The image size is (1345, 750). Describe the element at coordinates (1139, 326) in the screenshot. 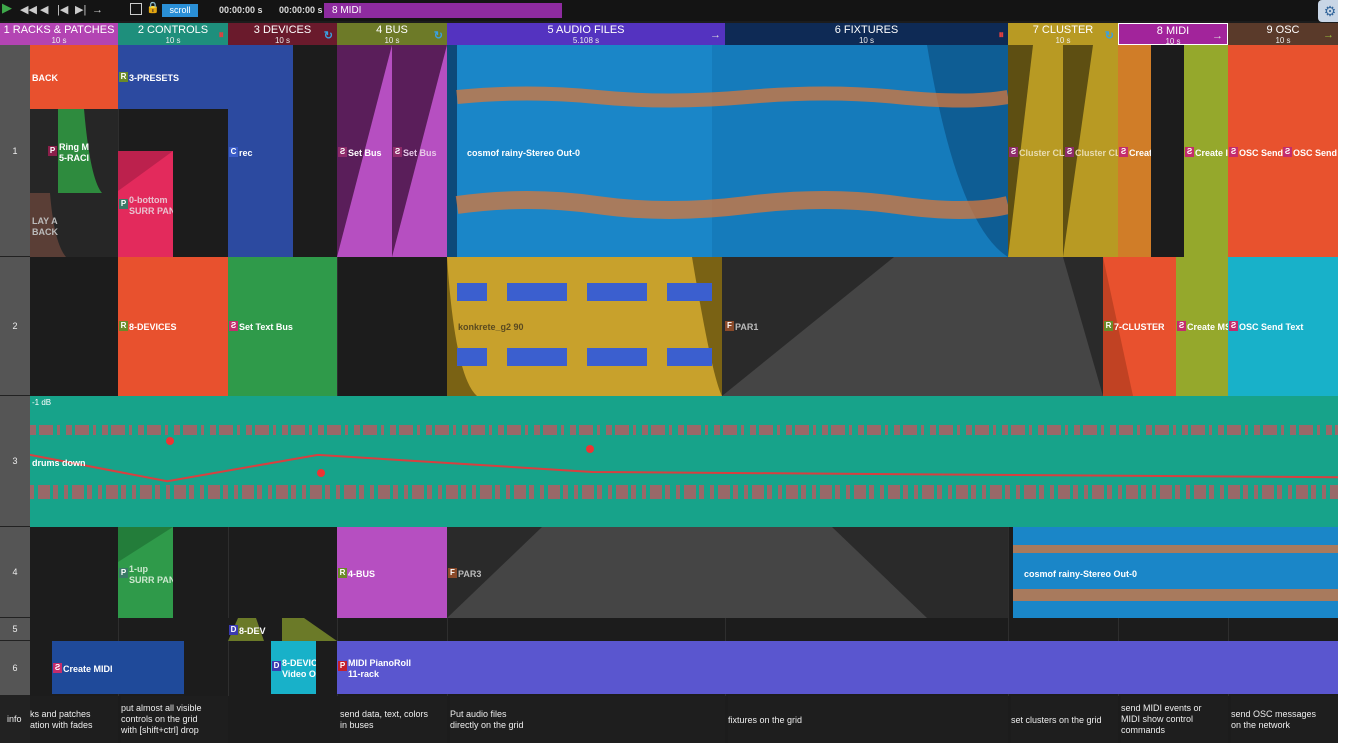

I see `clip-7-cluster: R 7-CLUSTER` at that location.